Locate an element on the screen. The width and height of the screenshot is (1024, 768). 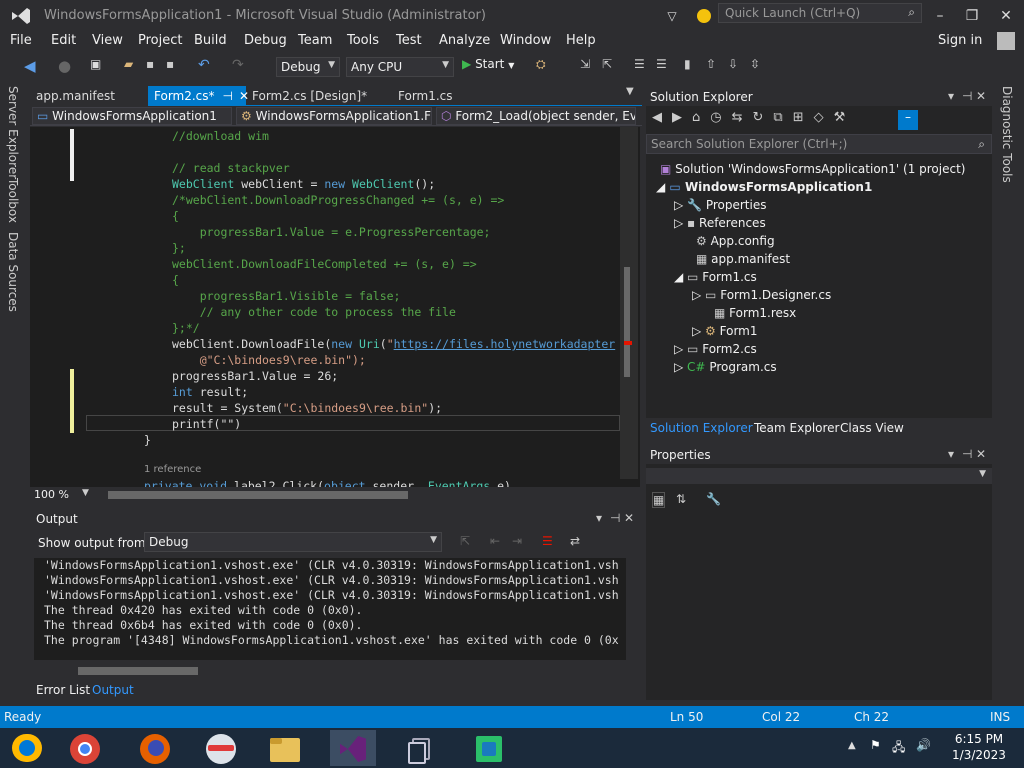
solution-platform-select: Any CPU ▼ is located at coordinates (400, 67).